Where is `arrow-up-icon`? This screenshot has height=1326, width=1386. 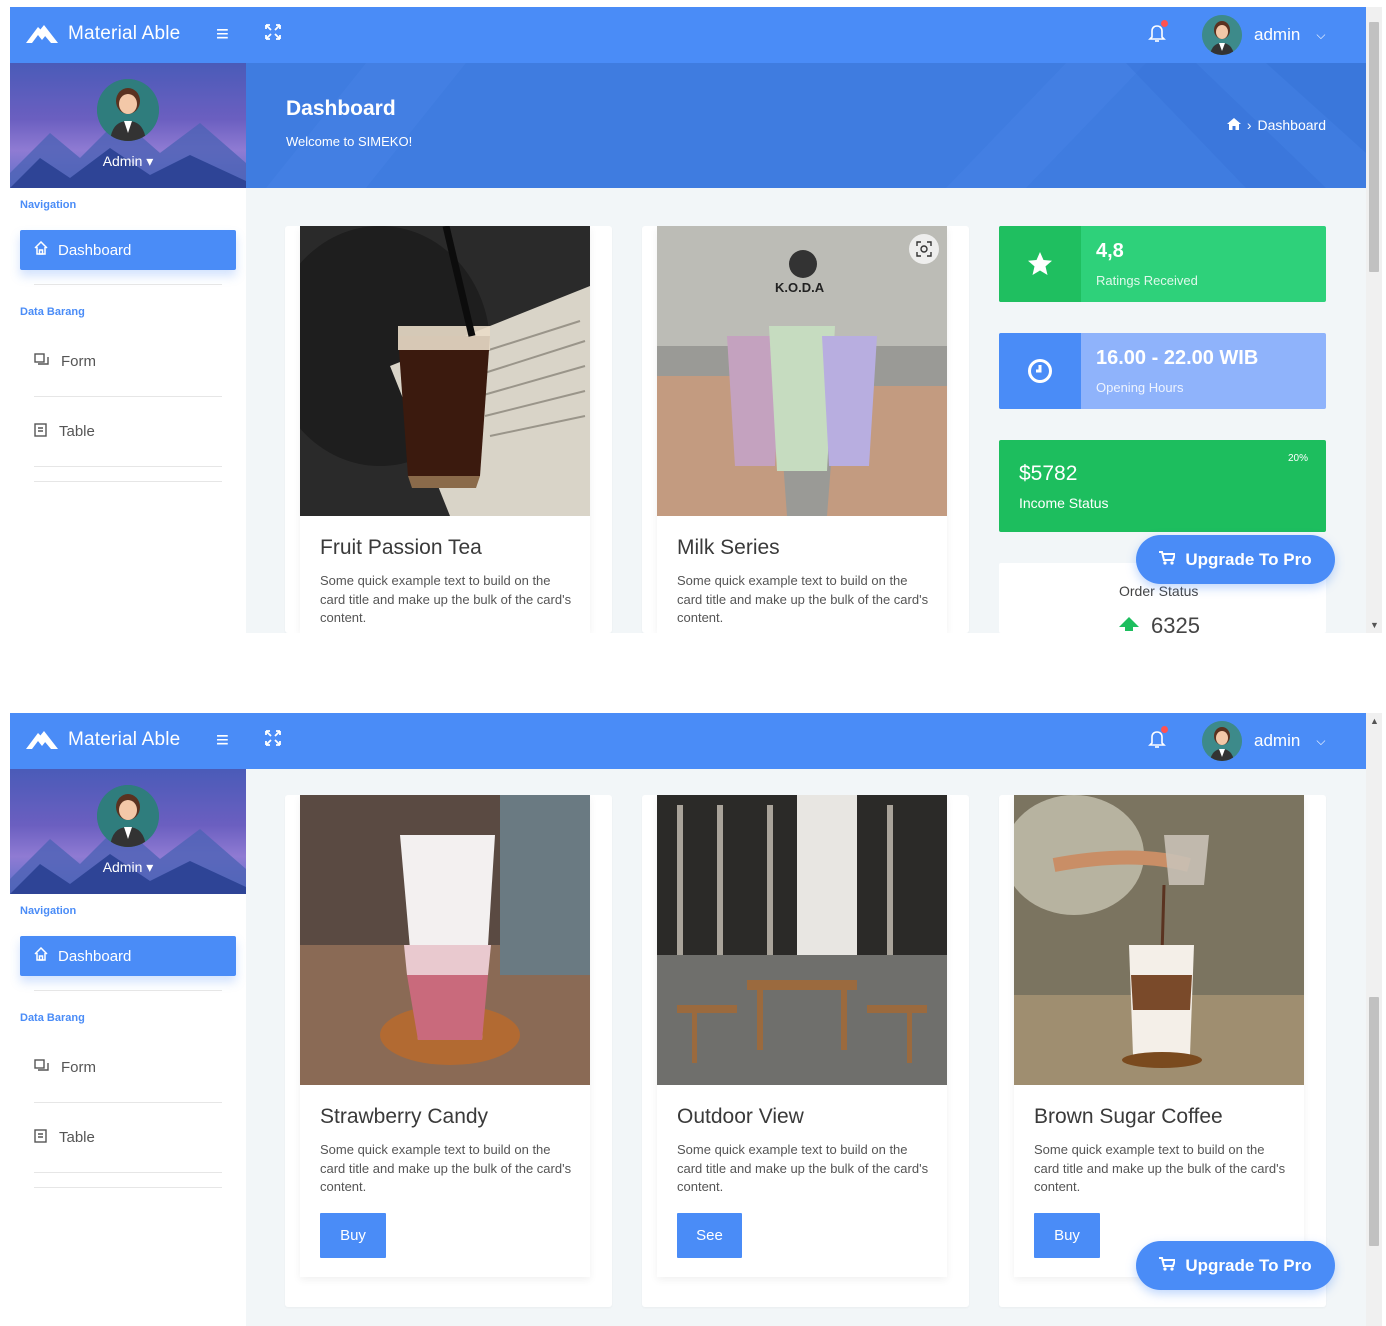 arrow-up-icon is located at coordinates (1129, 625).